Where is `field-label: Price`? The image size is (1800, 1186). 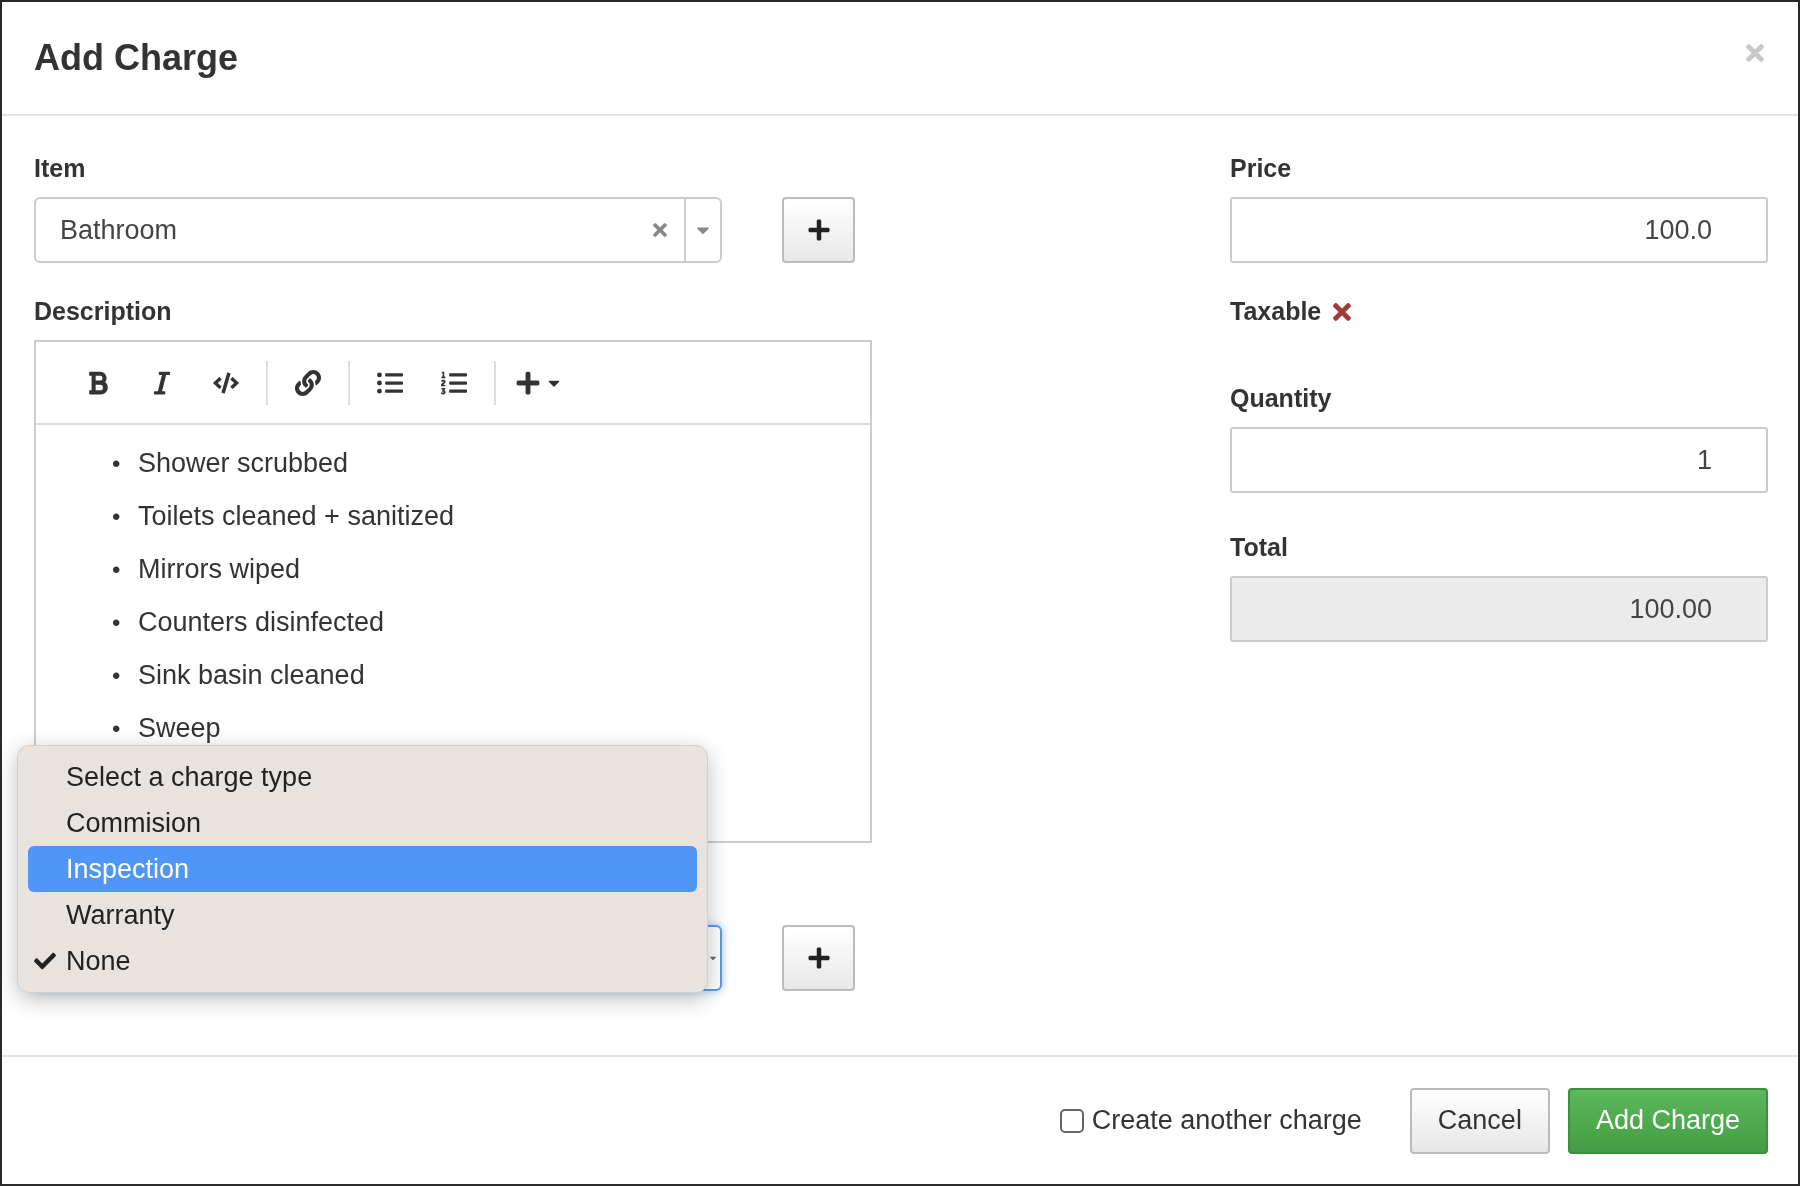
field-label: Price is located at coordinates (1261, 168).